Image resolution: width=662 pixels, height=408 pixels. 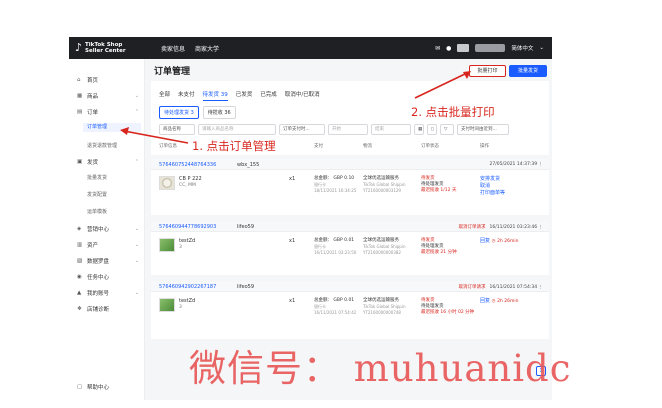 I want to click on sidebar-item-tasks: ◉ 任务中心, so click(x=108, y=277).